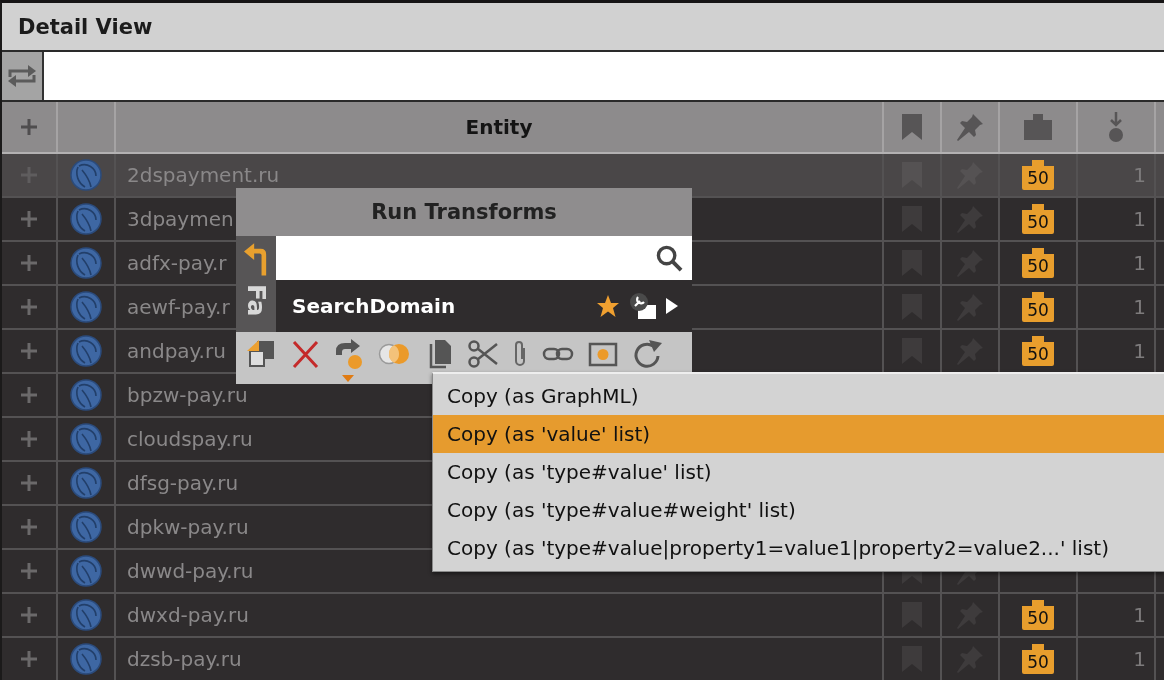 This screenshot has width=1164, height=680. What do you see at coordinates (484, 258) in the screenshot?
I see `search-field` at bounding box center [484, 258].